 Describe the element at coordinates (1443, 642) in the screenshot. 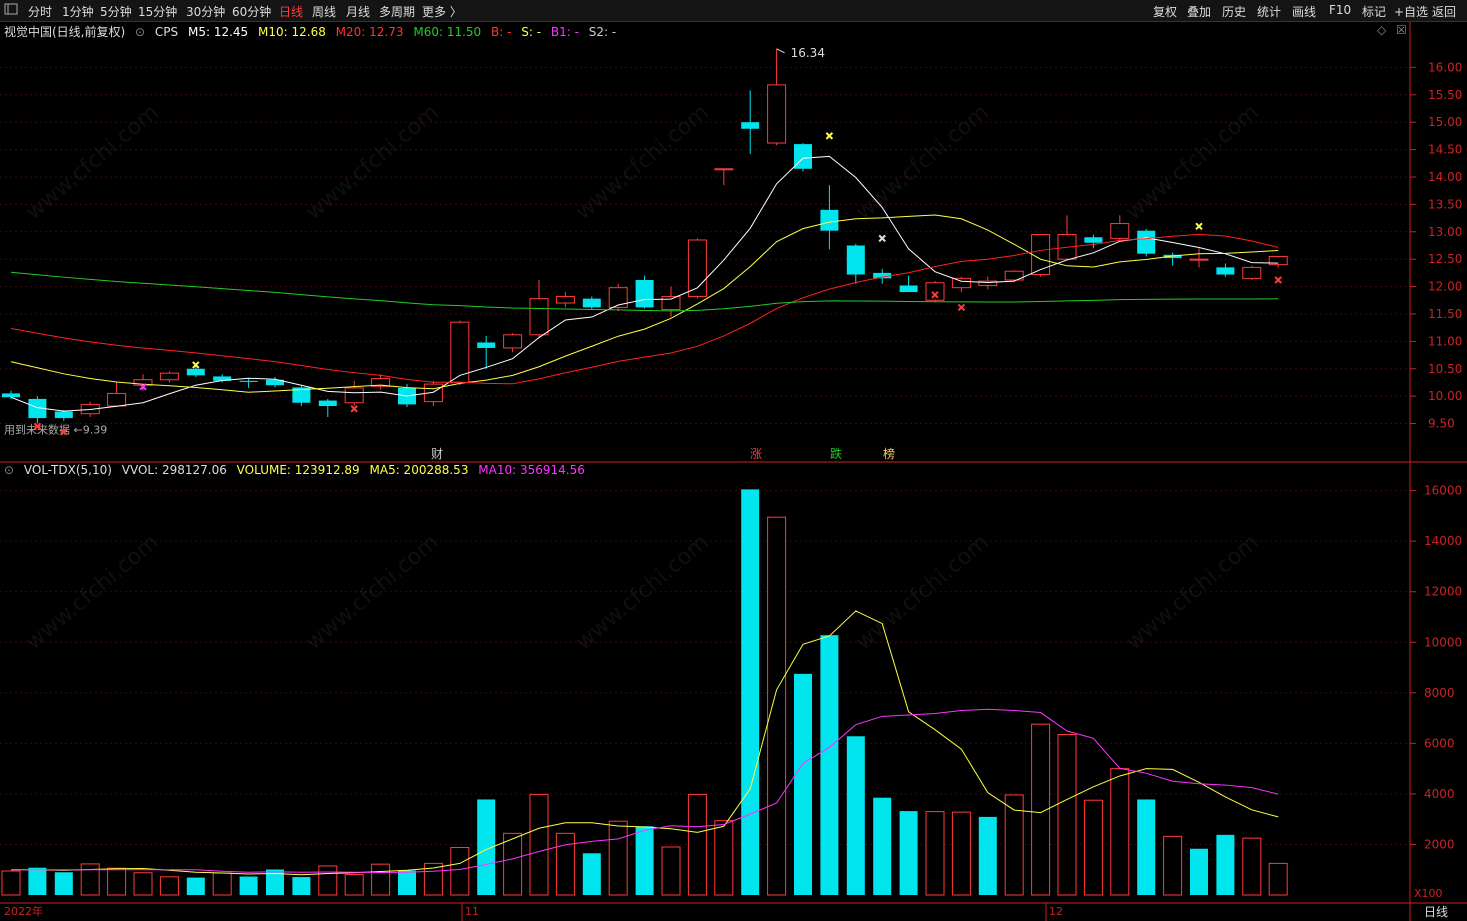

I see `volume-tick-label: 10000` at that location.